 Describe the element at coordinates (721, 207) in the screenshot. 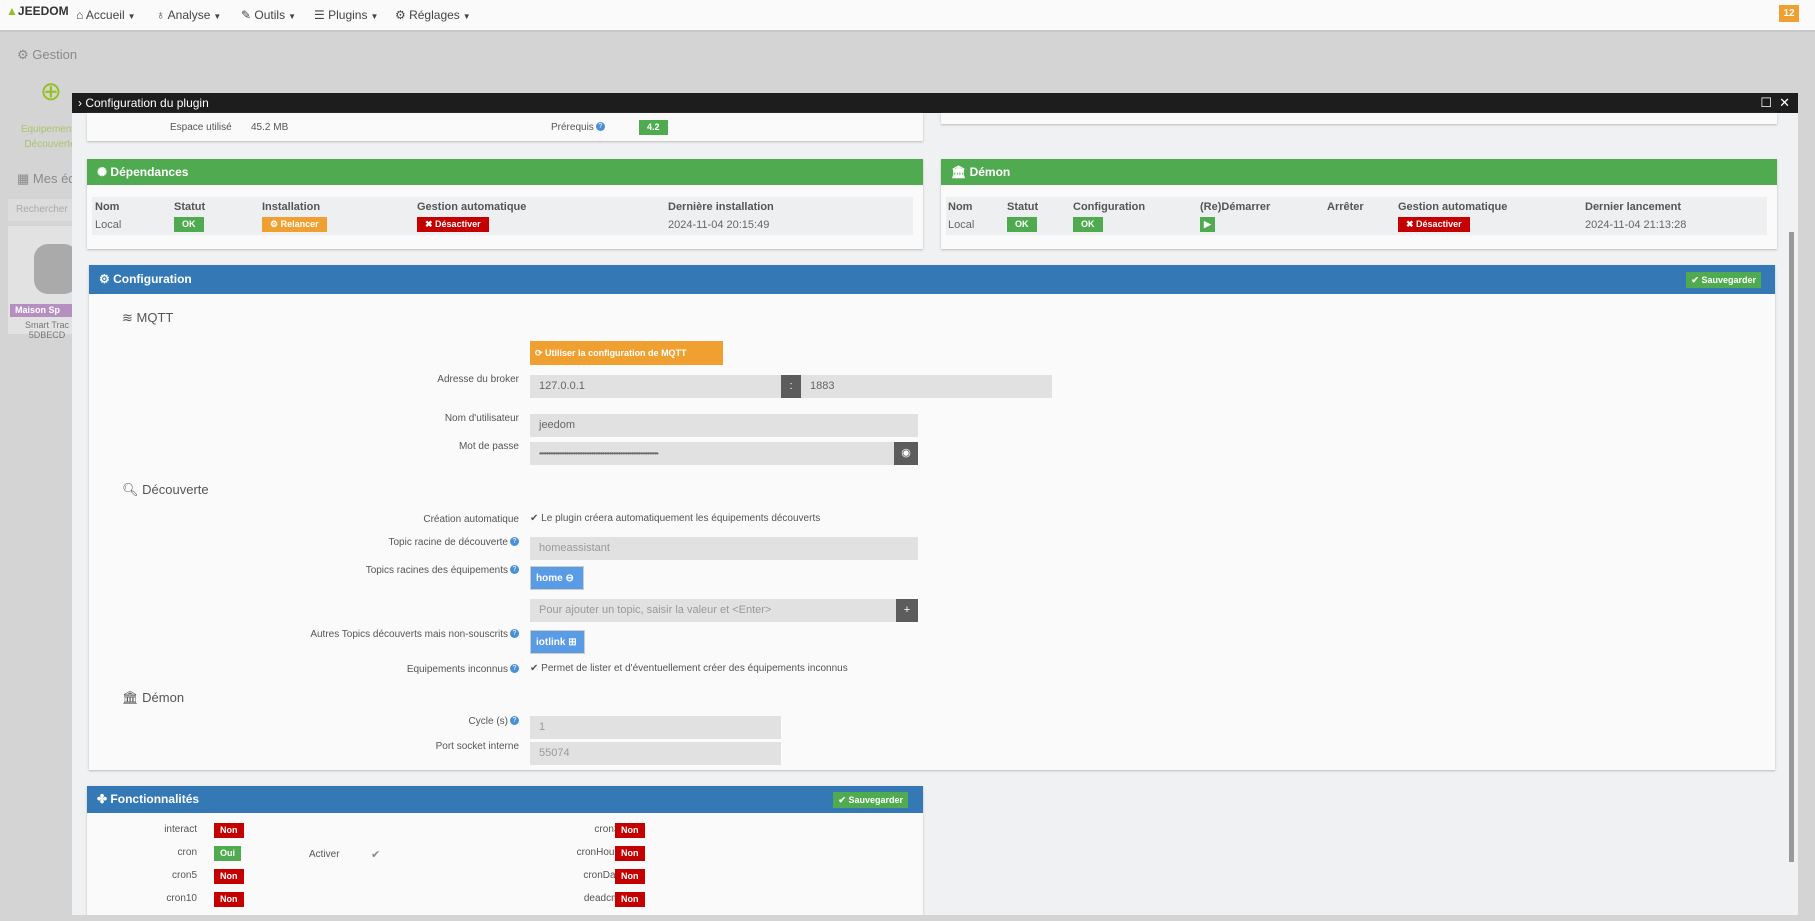

I see `col-derniere: Dernière installation` at that location.